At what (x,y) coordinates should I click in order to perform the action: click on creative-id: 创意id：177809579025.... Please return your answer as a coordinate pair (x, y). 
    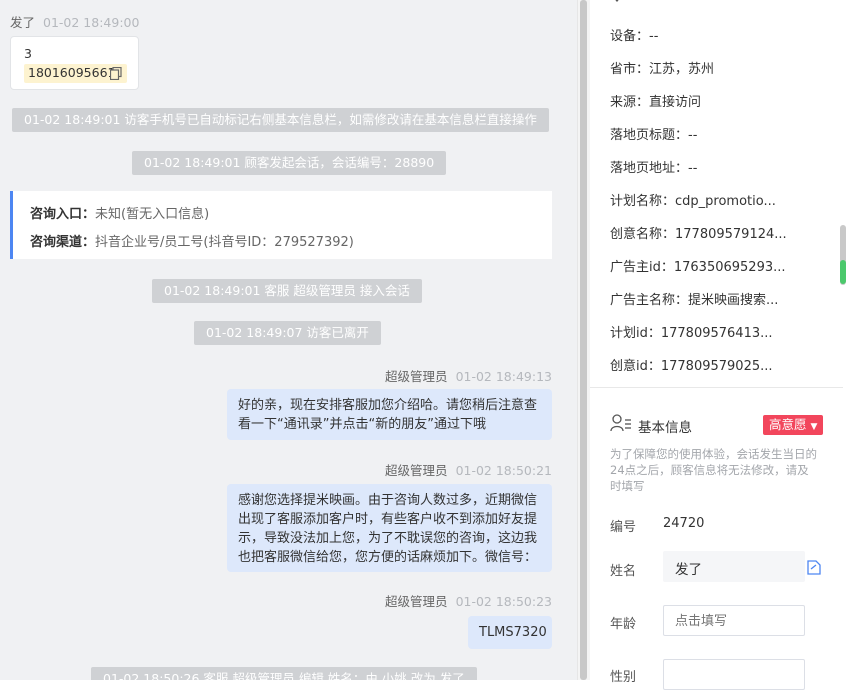
    Looking at the image, I should click on (691, 366).